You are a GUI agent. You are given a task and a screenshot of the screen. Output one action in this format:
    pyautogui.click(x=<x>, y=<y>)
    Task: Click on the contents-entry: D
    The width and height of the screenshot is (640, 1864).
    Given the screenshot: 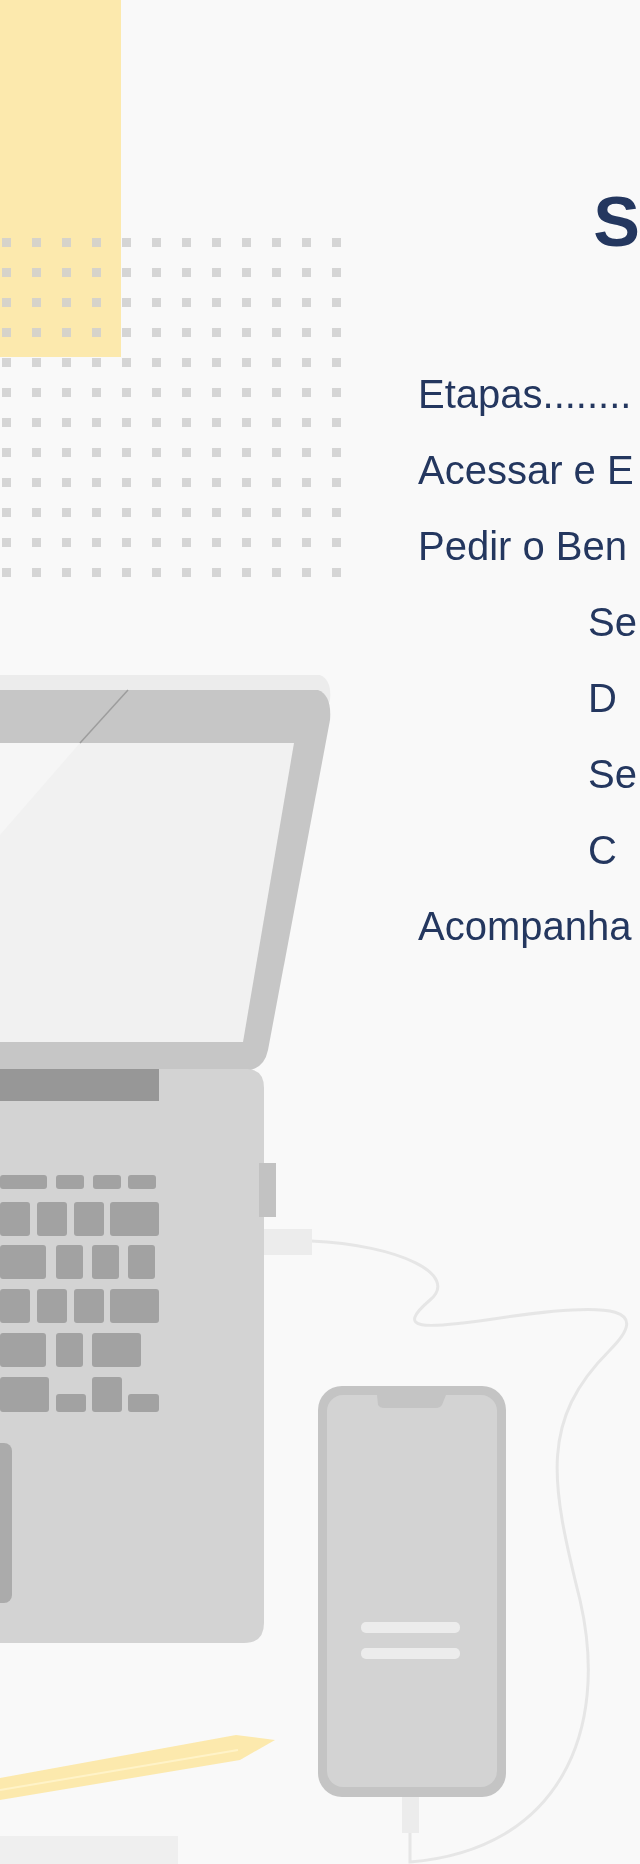 What is the action you would take?
    pyautogui.click(x=529, y=698)
    